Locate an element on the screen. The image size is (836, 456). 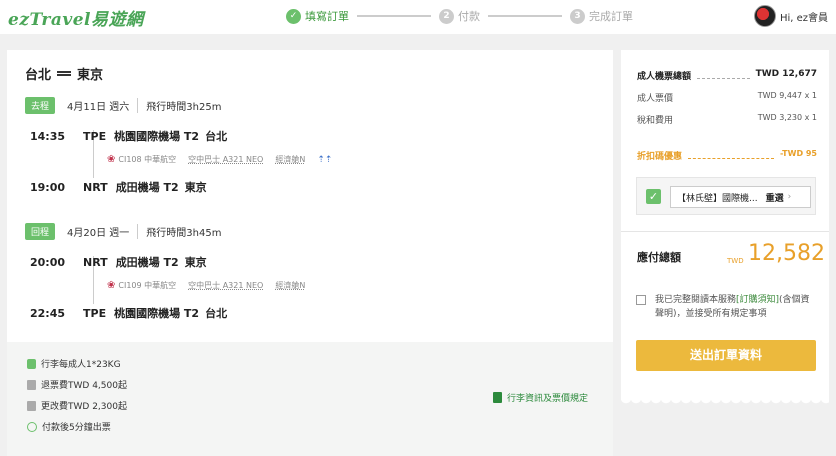
step-fill-order: ✓ 填寫訂單 is located at coordinates (317, 16).